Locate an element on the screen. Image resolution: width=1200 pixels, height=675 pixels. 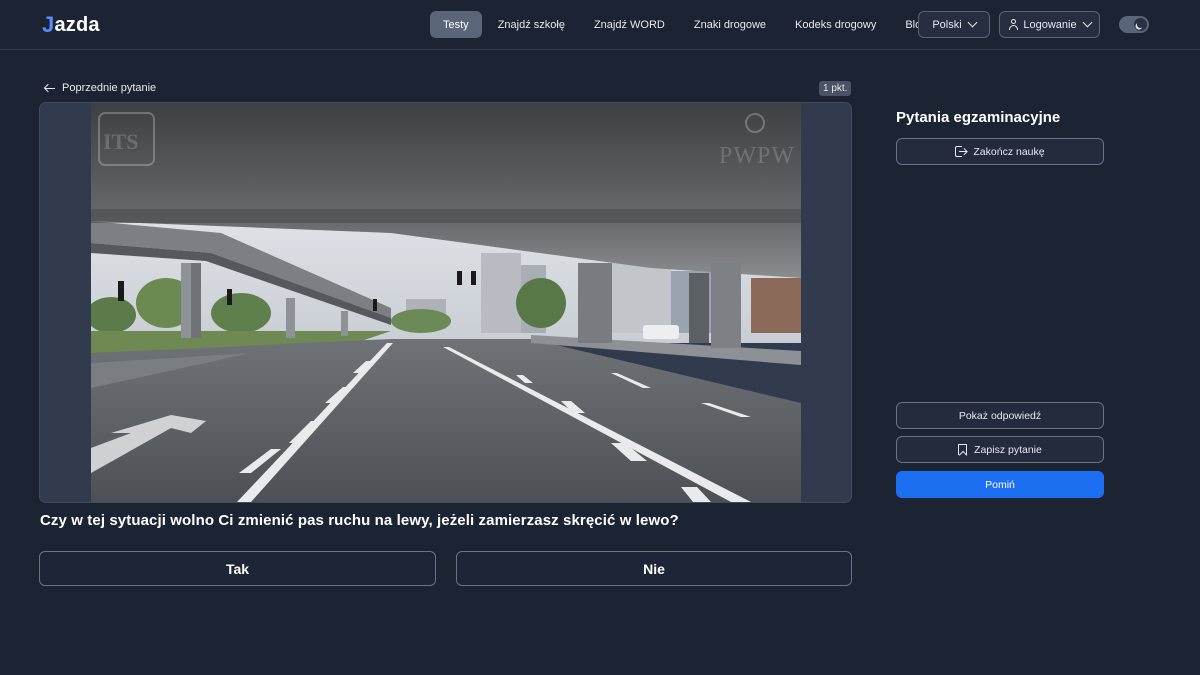
language-dropdown: Polski is located at coordinates (954, 24).